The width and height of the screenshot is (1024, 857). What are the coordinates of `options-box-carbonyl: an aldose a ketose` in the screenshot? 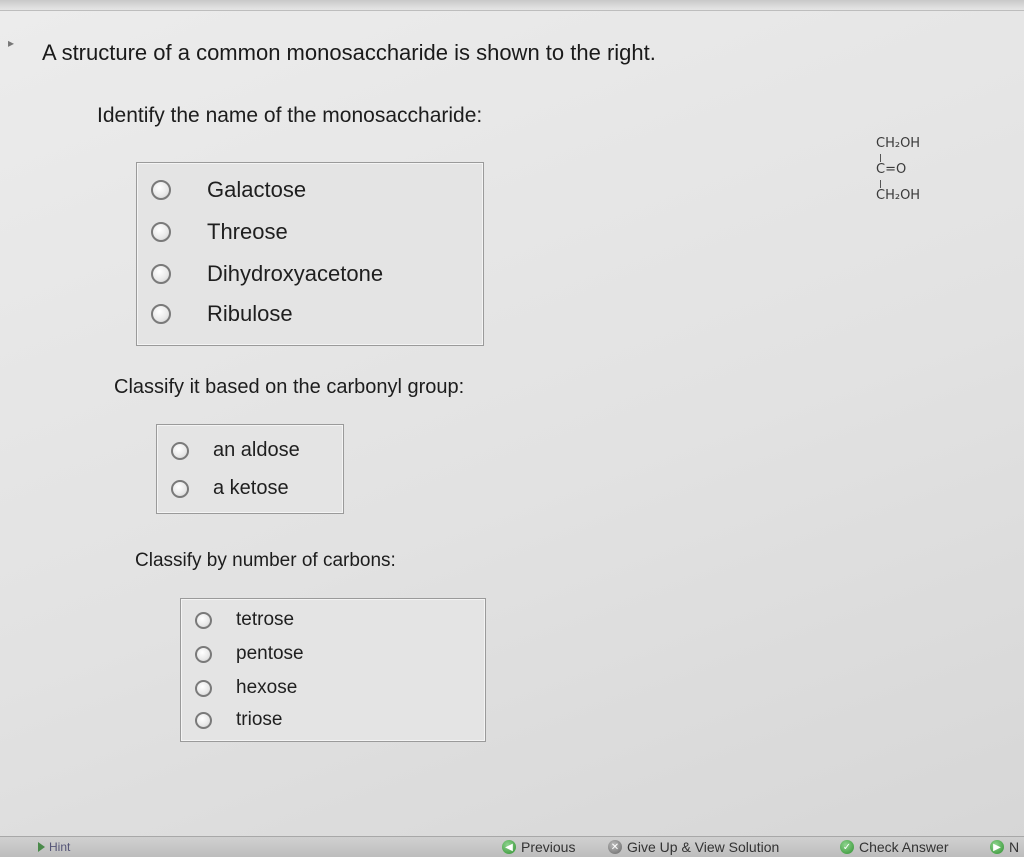 It's located at (250, 469).